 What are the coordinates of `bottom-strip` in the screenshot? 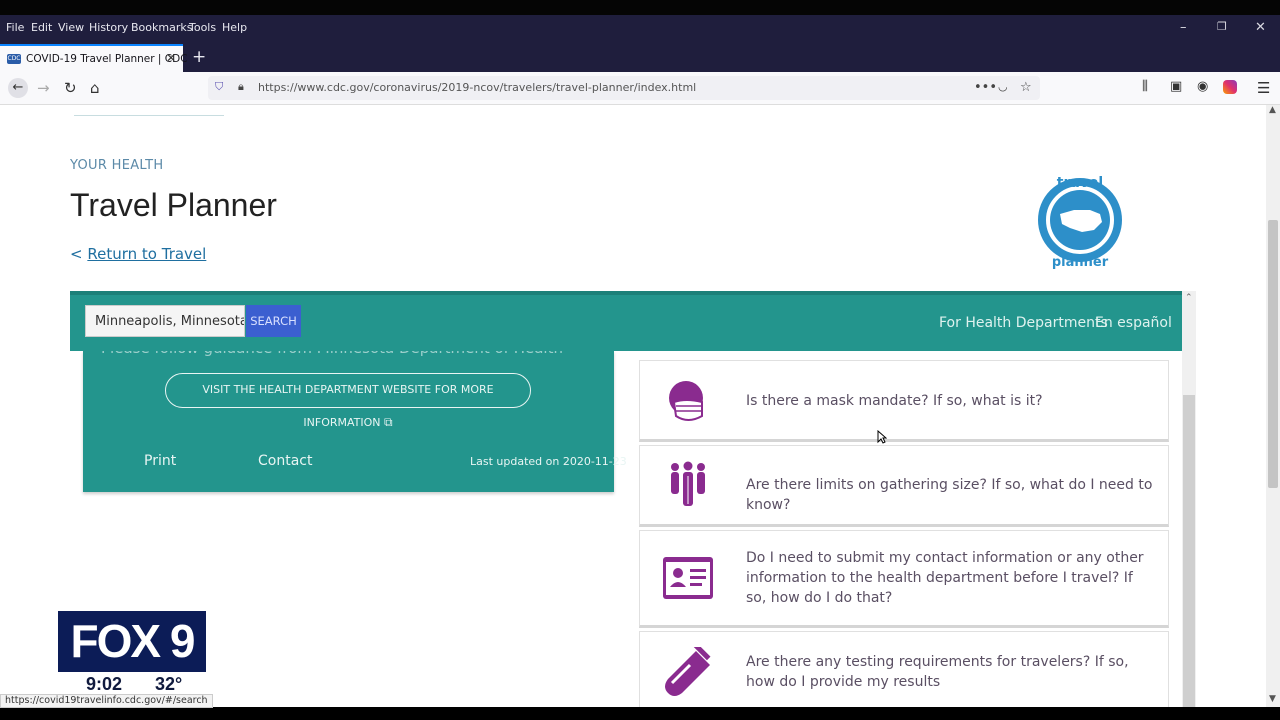 It's located at (640, 713).